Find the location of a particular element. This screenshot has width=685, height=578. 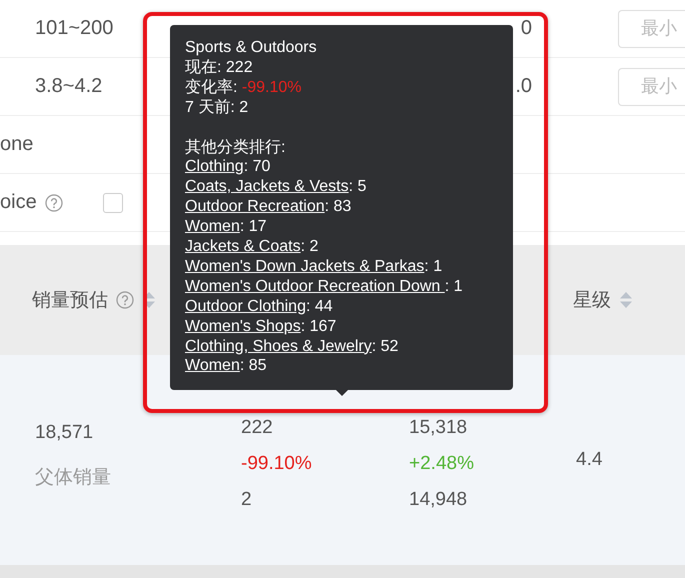

category-link: Women's Outdoor Recreation Down is located at coordinates (315, 286).